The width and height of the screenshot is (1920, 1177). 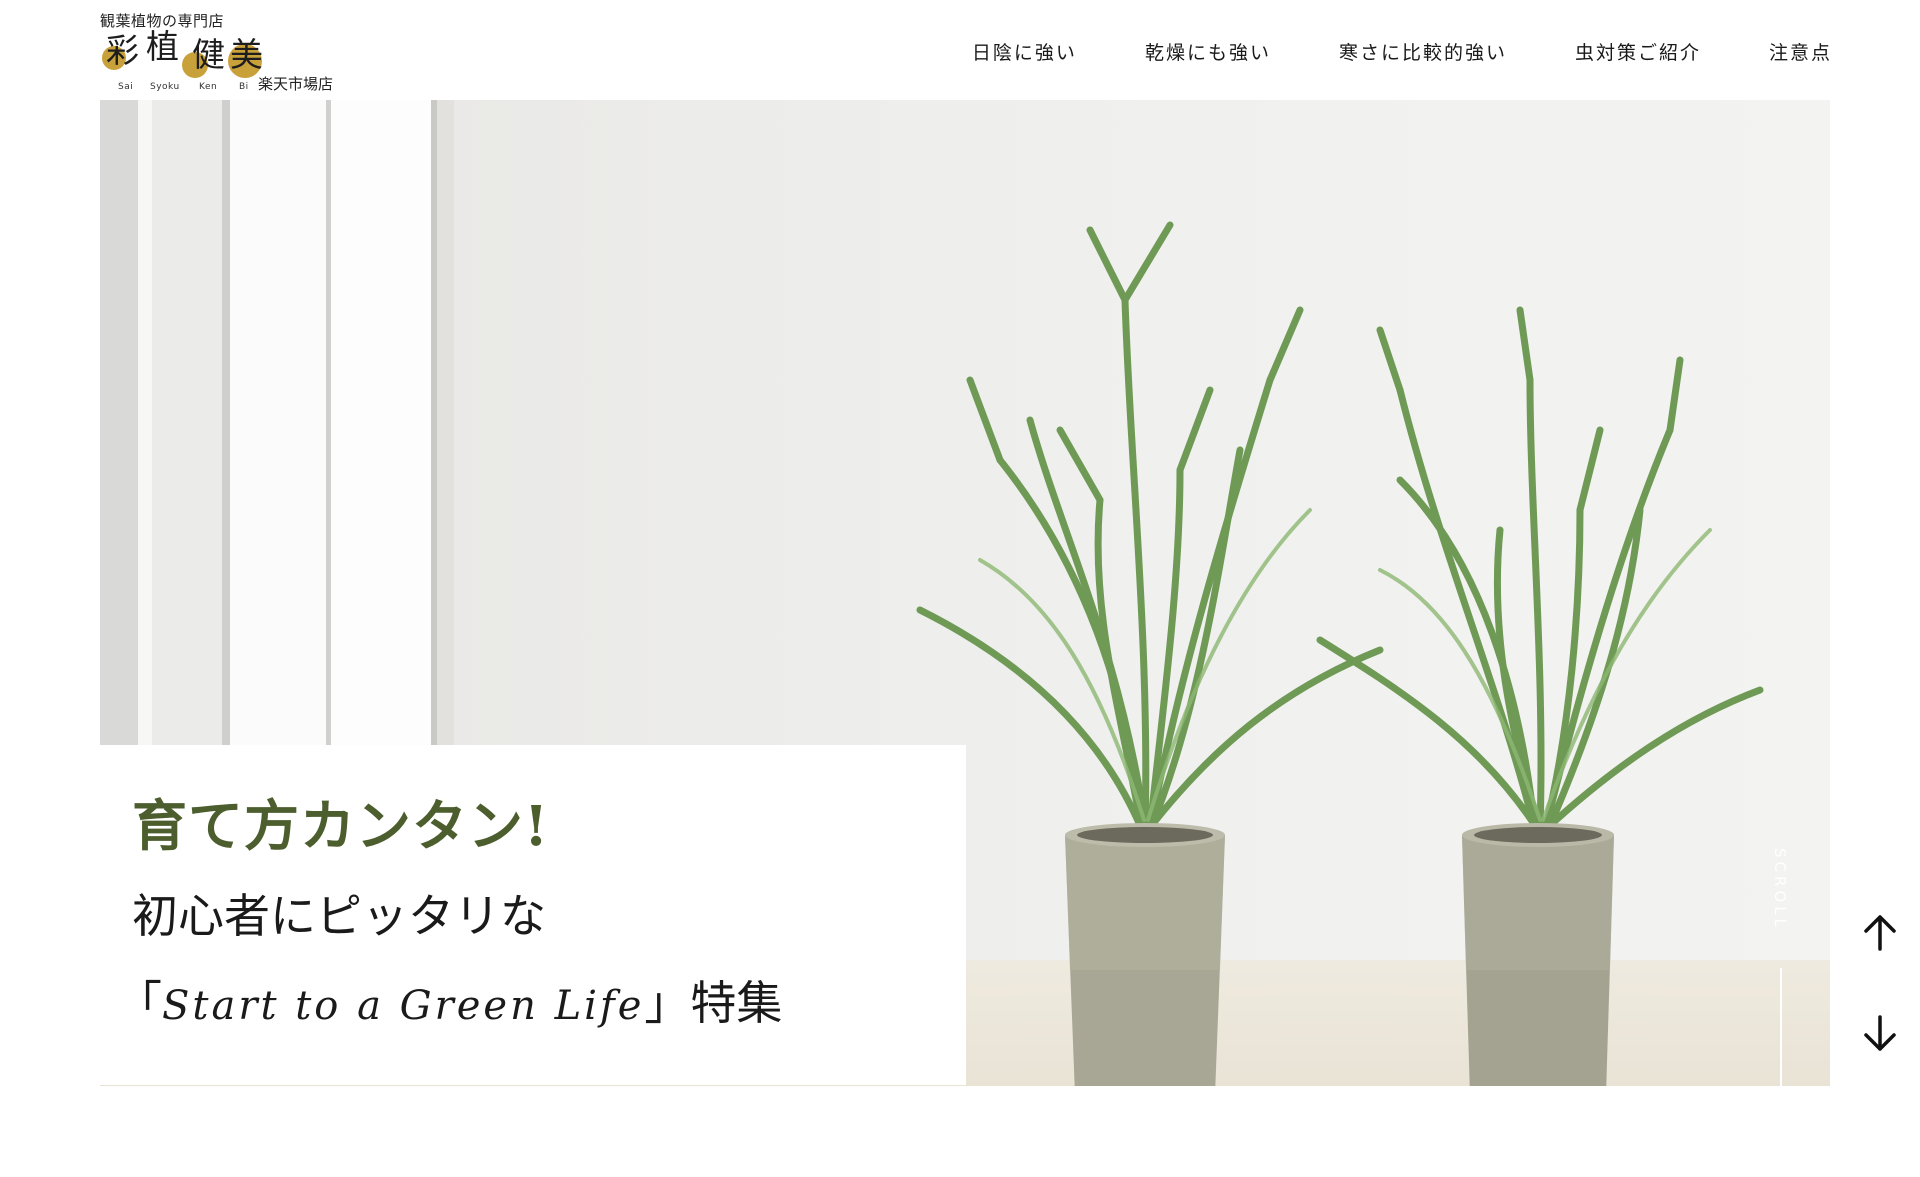 I want to click on arrow-down-icon, so click(x=1880, y=1033).